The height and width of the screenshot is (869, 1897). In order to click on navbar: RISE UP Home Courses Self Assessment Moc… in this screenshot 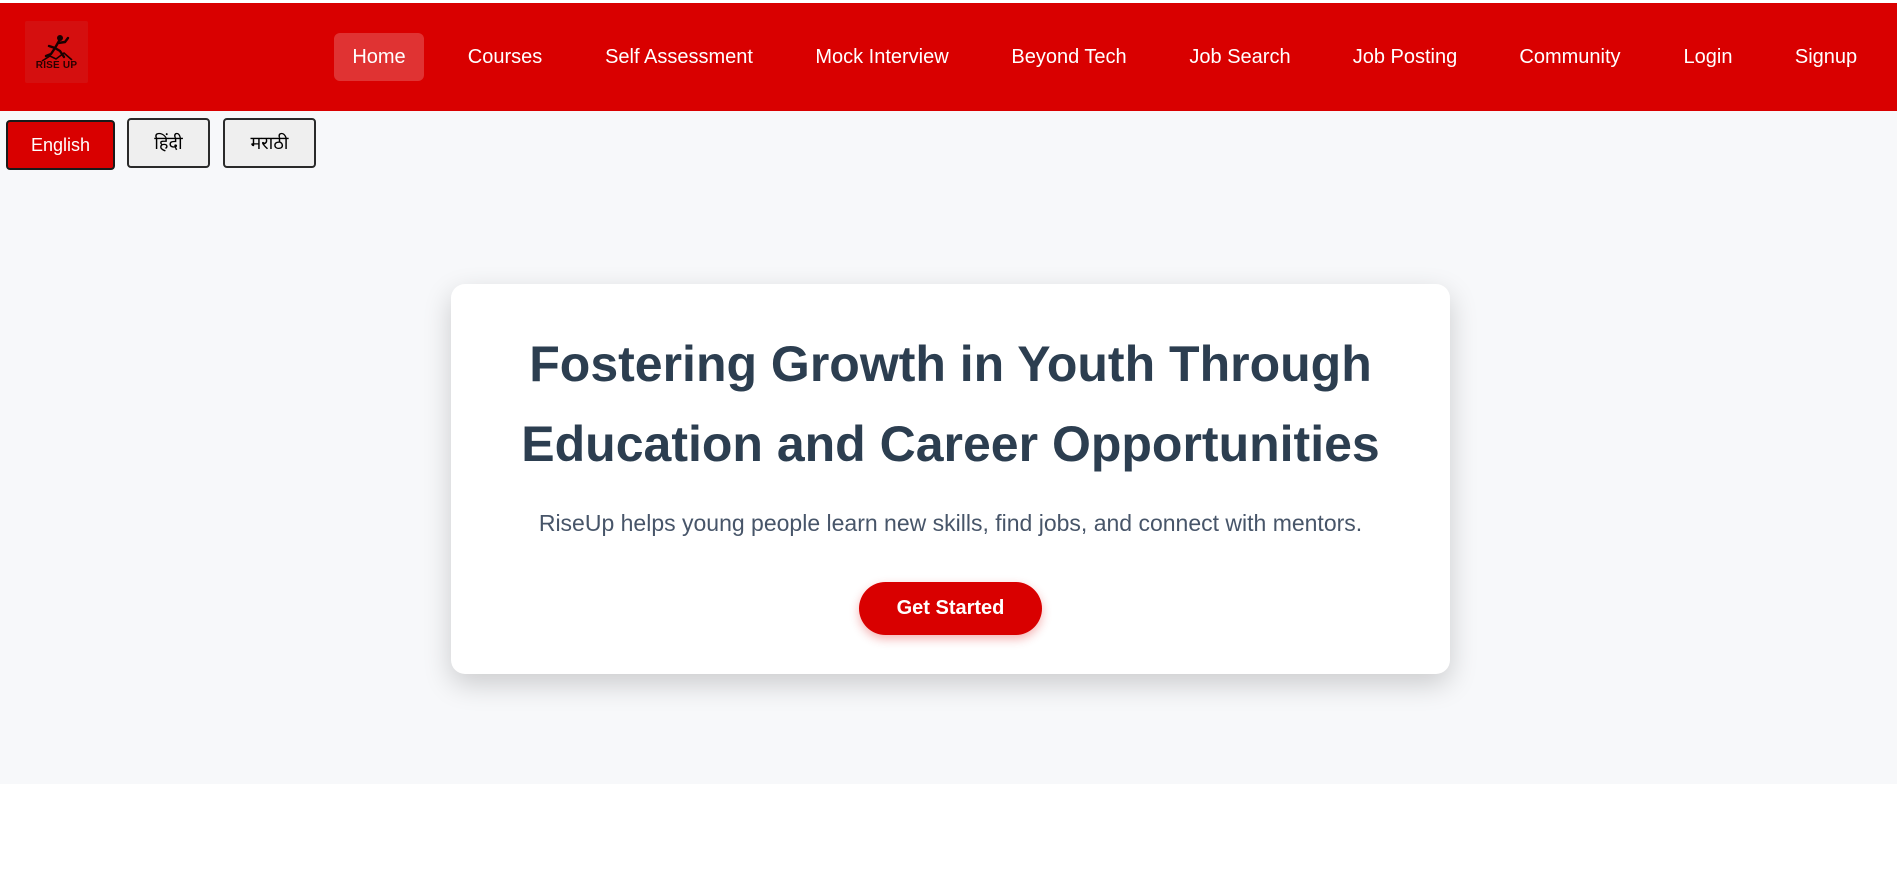, I will do `click(948, 57)`.